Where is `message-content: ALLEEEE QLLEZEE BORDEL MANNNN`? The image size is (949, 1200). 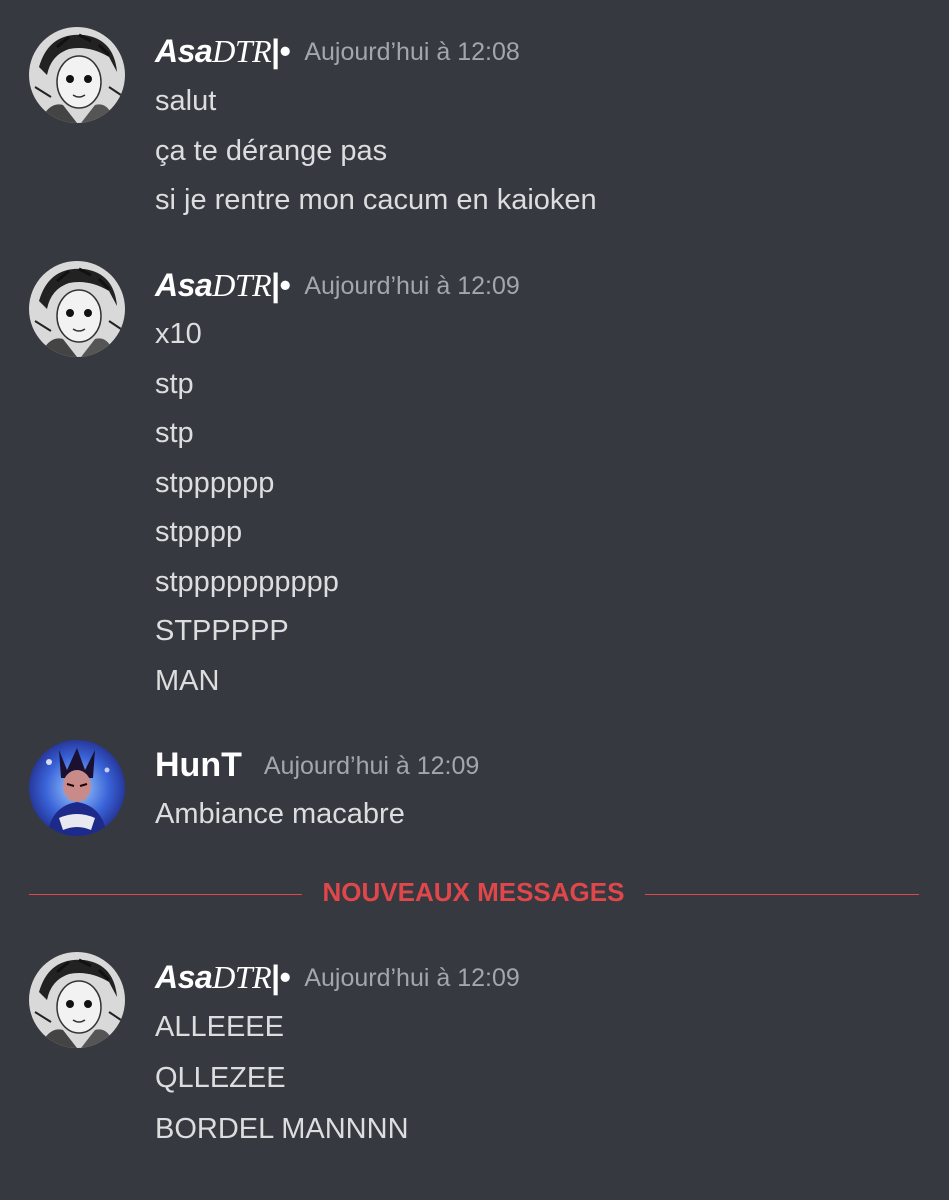 message-content: ALLEEEE QLLEZEE BORDEL MANNNN is located at coordinates (282, 1078).